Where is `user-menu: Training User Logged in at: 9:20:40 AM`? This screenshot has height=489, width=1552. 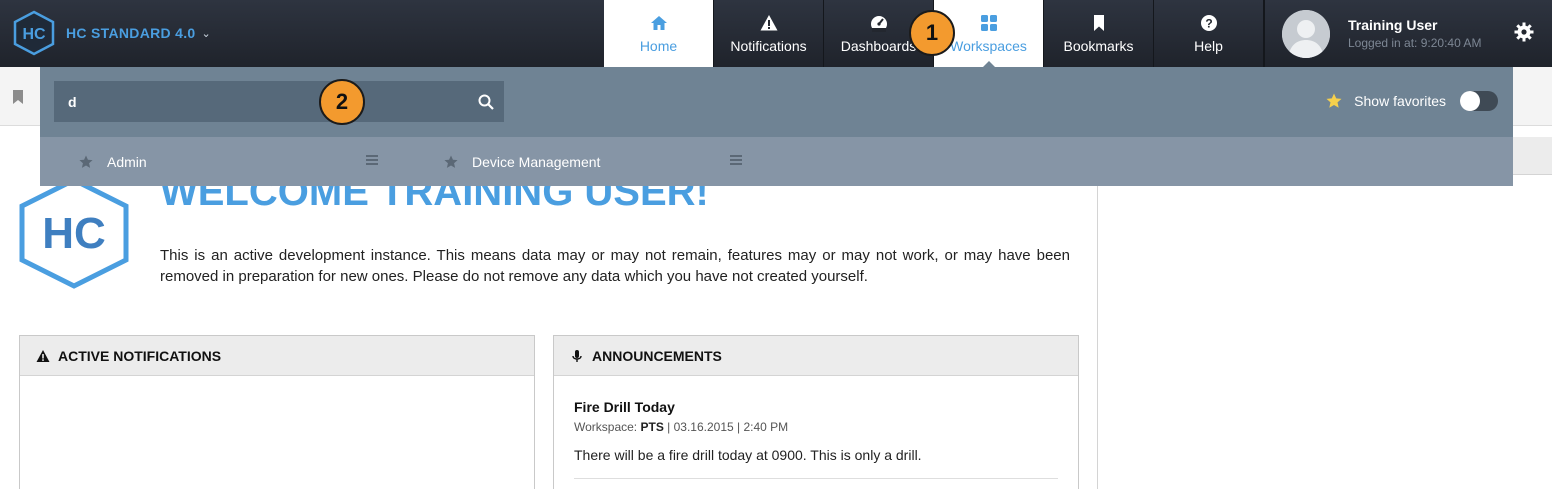 user-menu: Training User Logged in at: 9:20:40 AM is located at coordinates (1408, 33).